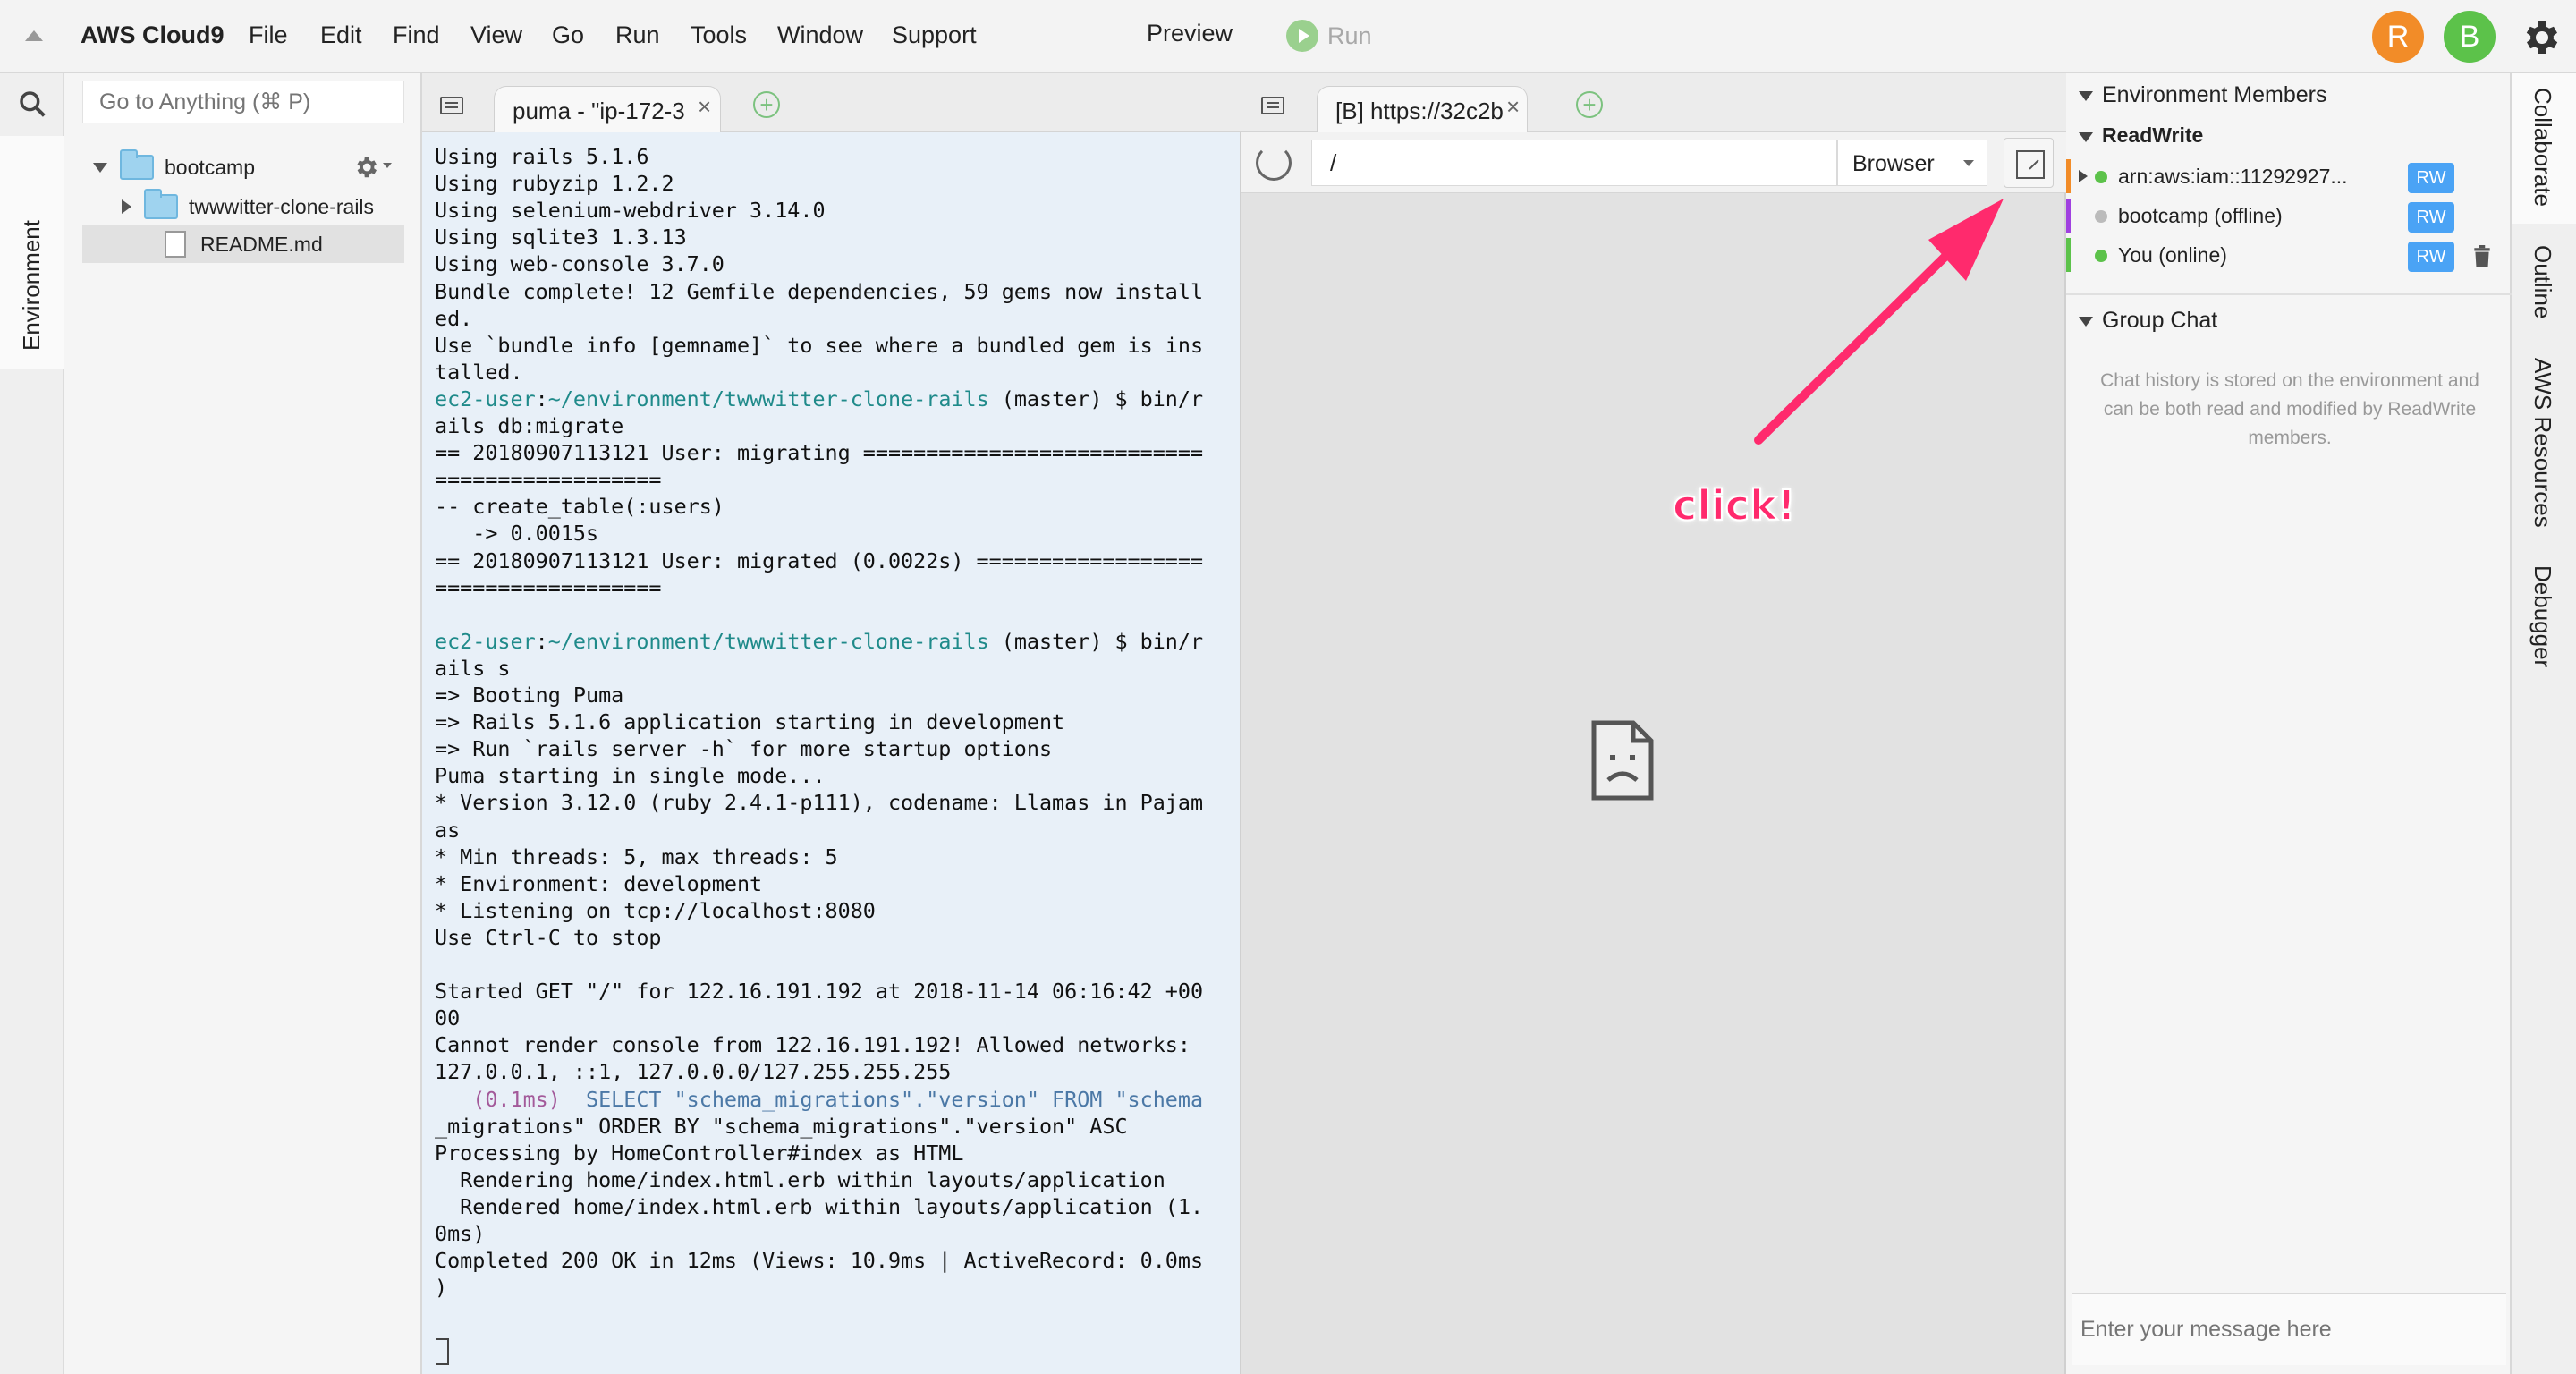 This screenshot has height=1374, width=2576. What do you see at coordinates (34, 35) in the screenshot?
I see `collapse-menu-icon` at bounding box center [34, 35].